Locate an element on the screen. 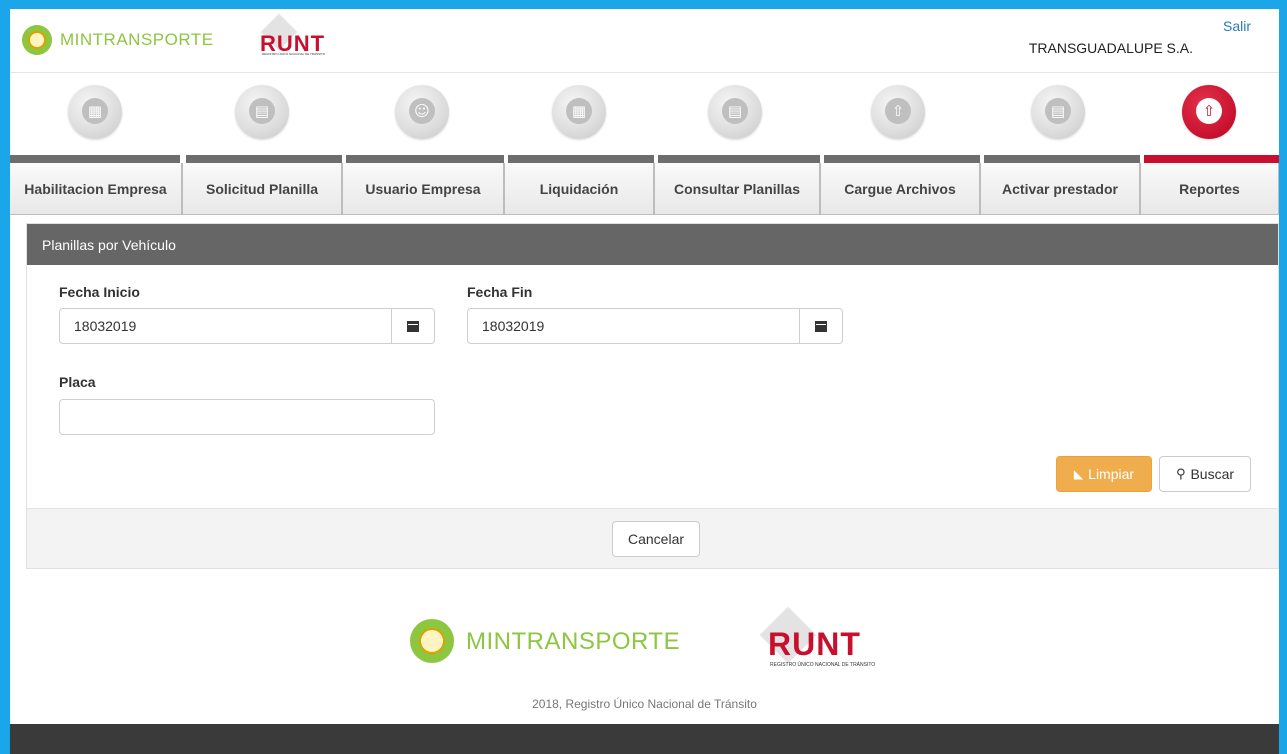 Image resolution: width=1287 pixels, height=754 pixels. window-frame-right is located at coordinates (1283, 377).